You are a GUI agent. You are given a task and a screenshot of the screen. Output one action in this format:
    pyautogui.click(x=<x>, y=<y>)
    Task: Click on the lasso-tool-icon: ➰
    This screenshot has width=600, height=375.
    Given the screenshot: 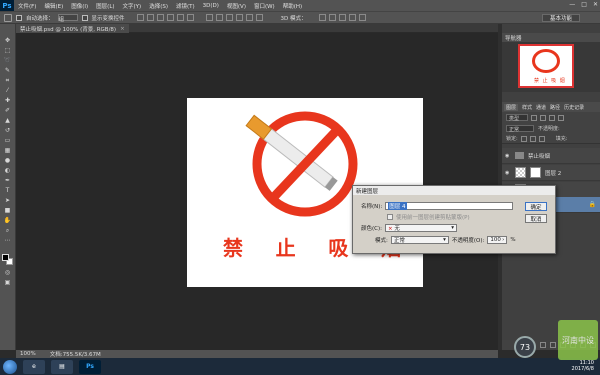 What is the action you would take?
    pyautogui.click(x=8, y=61)
    